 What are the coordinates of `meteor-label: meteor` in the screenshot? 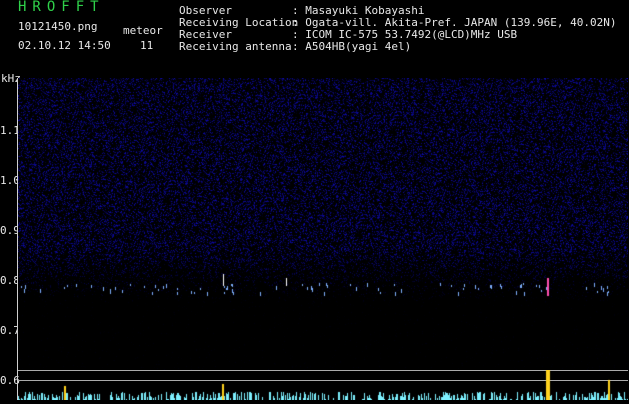 It's located at (143, 30).